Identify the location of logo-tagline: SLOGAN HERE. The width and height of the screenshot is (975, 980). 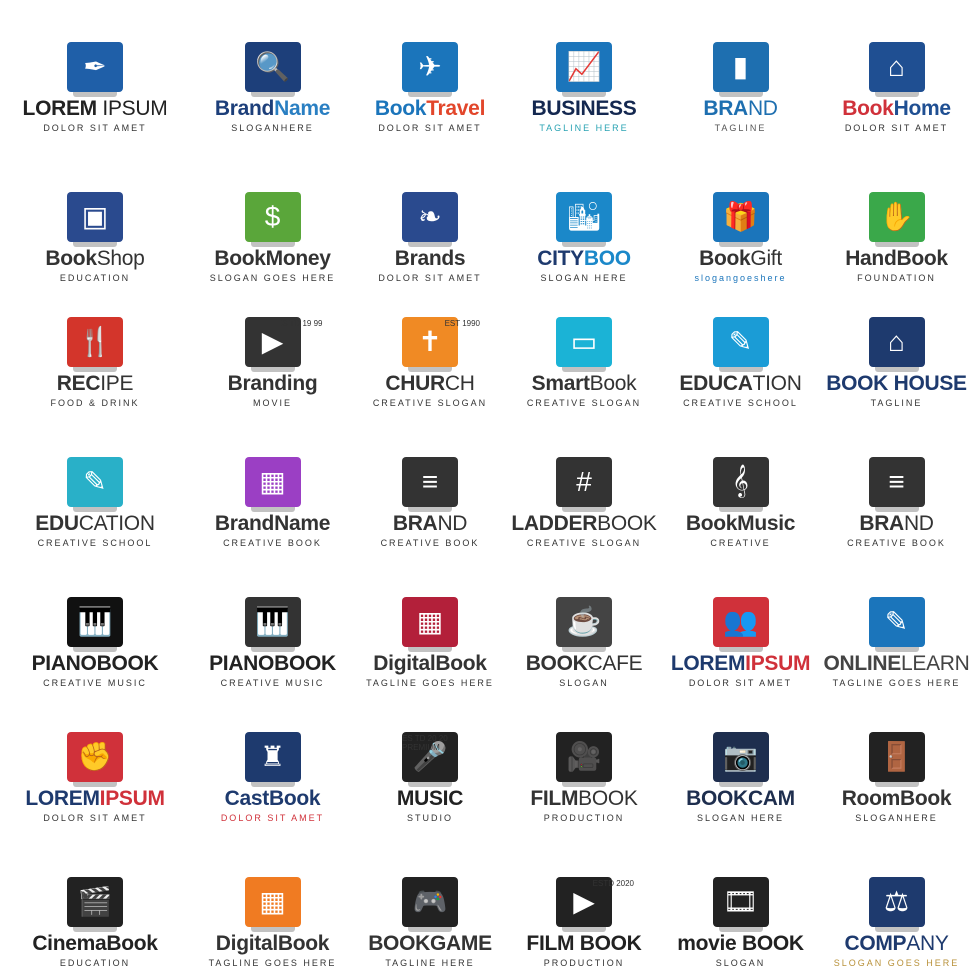
(584, 278).